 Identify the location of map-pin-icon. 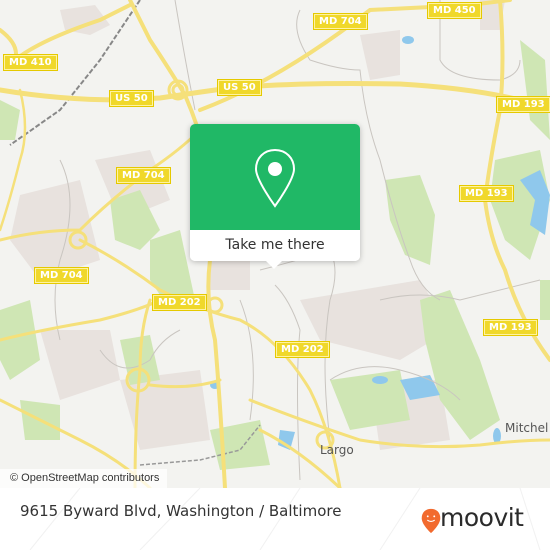
(275, 178).